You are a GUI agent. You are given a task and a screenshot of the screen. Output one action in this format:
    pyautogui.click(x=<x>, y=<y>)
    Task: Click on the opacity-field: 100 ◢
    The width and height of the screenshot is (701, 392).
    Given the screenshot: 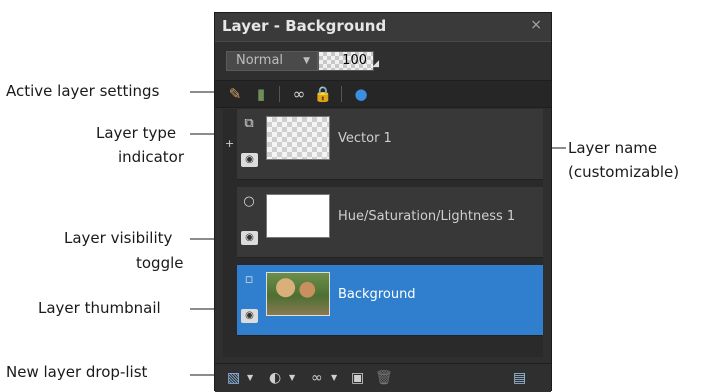 What is the action you would take?
    pyautogui.click(x=348, y=61)
    